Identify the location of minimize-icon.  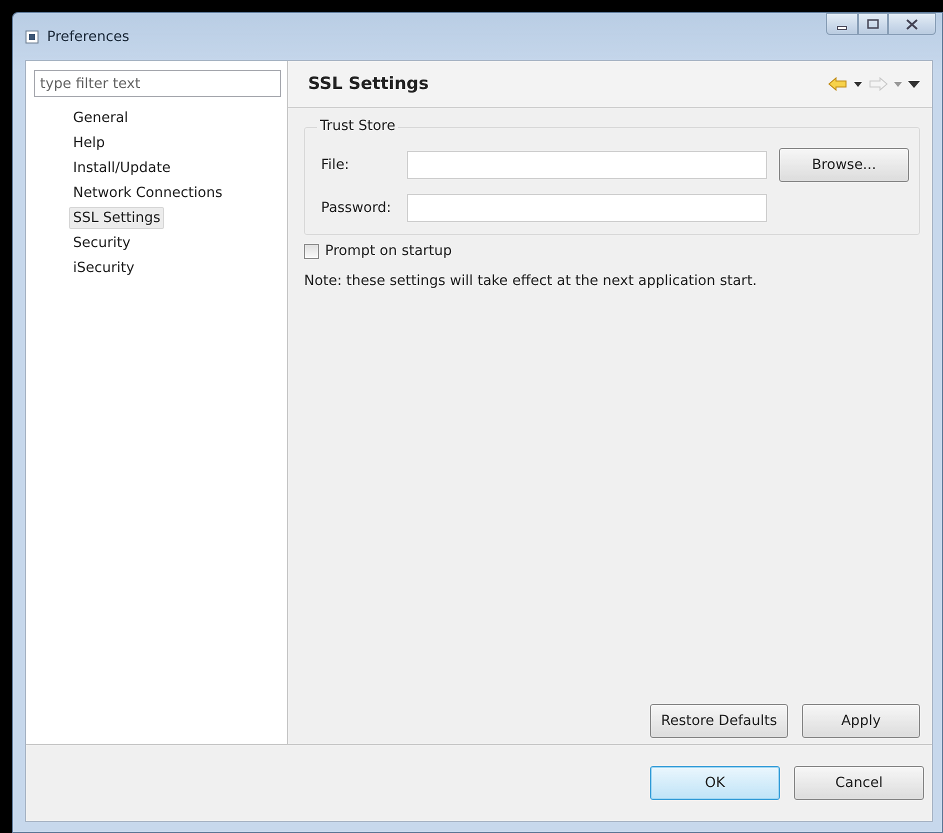
(842, 28).